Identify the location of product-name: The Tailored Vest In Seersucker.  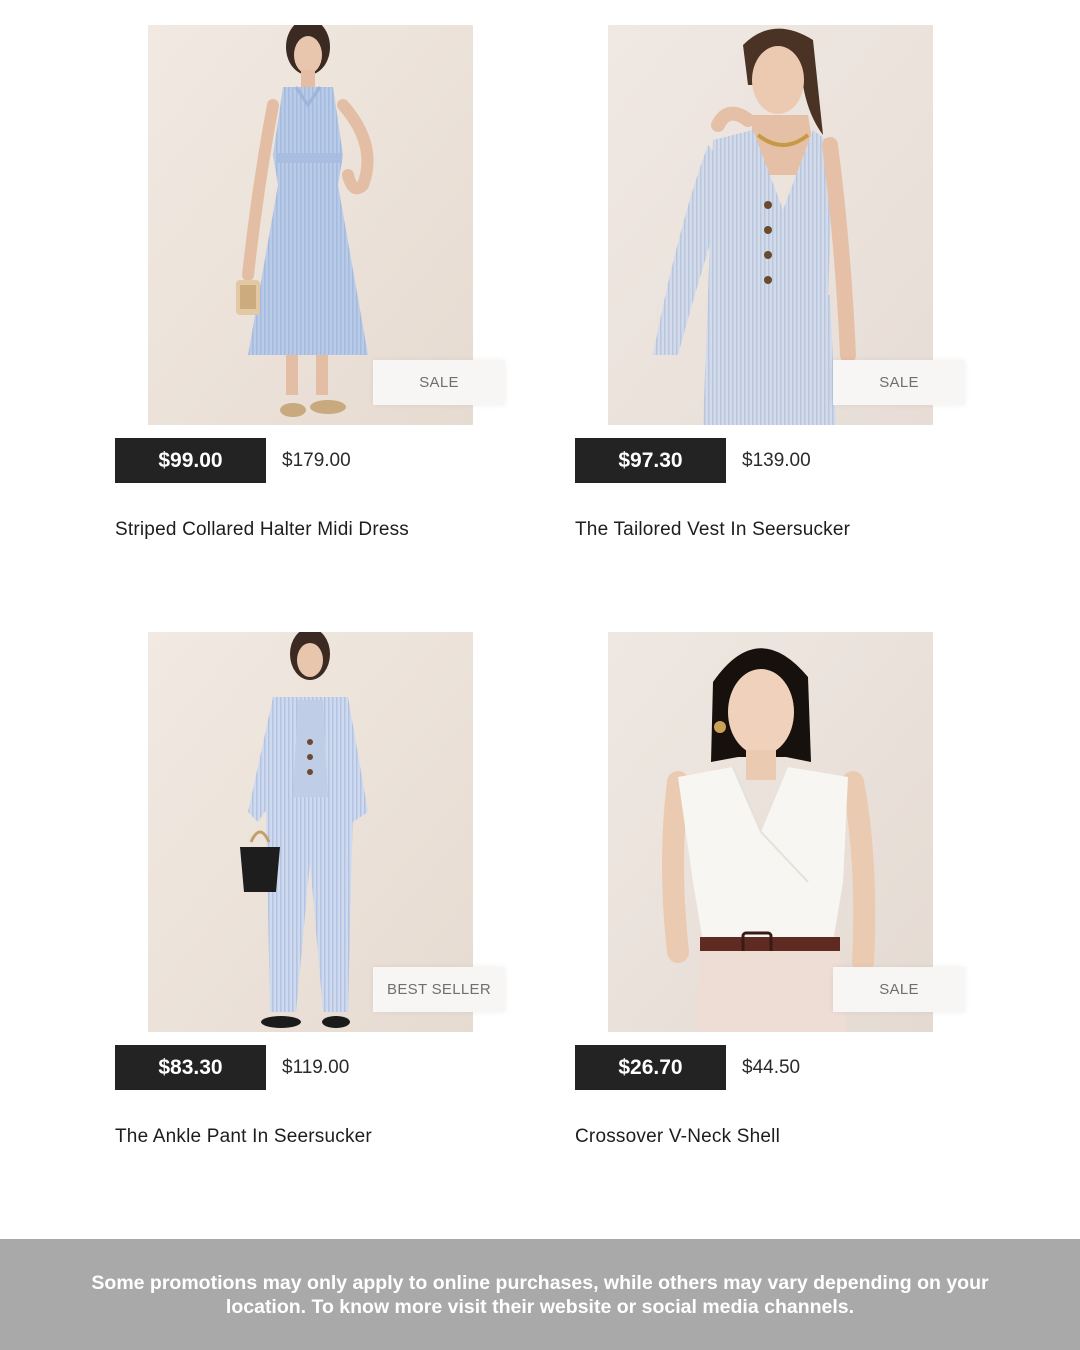
(712, 530).